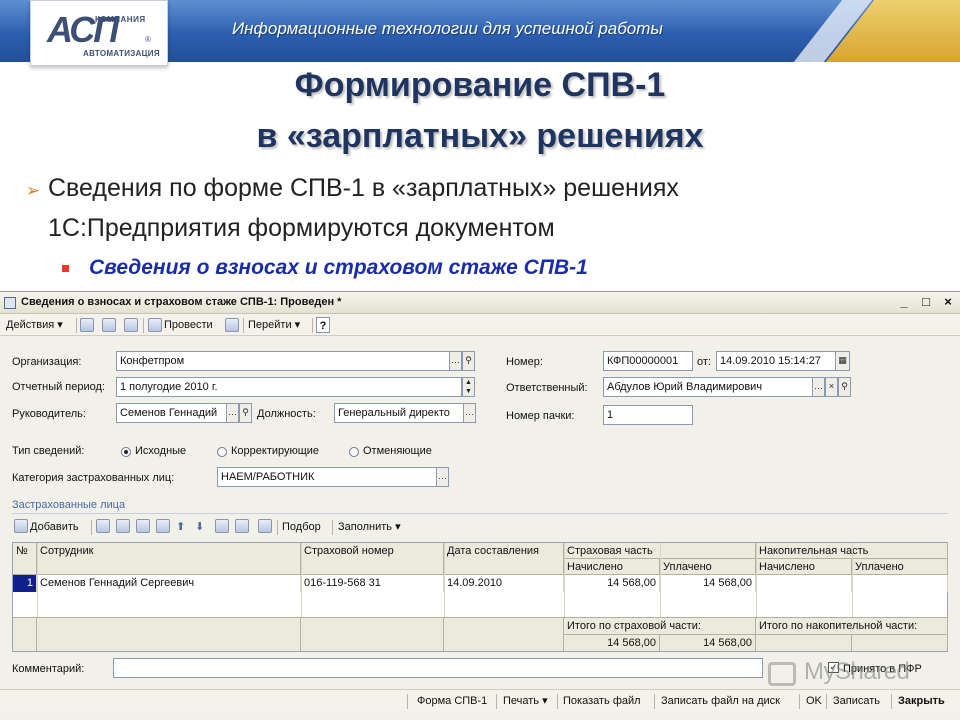 This screenshot has width=960, height=720. I want to click on row-ins-accrued: 14 568,00, so click(612, 583).